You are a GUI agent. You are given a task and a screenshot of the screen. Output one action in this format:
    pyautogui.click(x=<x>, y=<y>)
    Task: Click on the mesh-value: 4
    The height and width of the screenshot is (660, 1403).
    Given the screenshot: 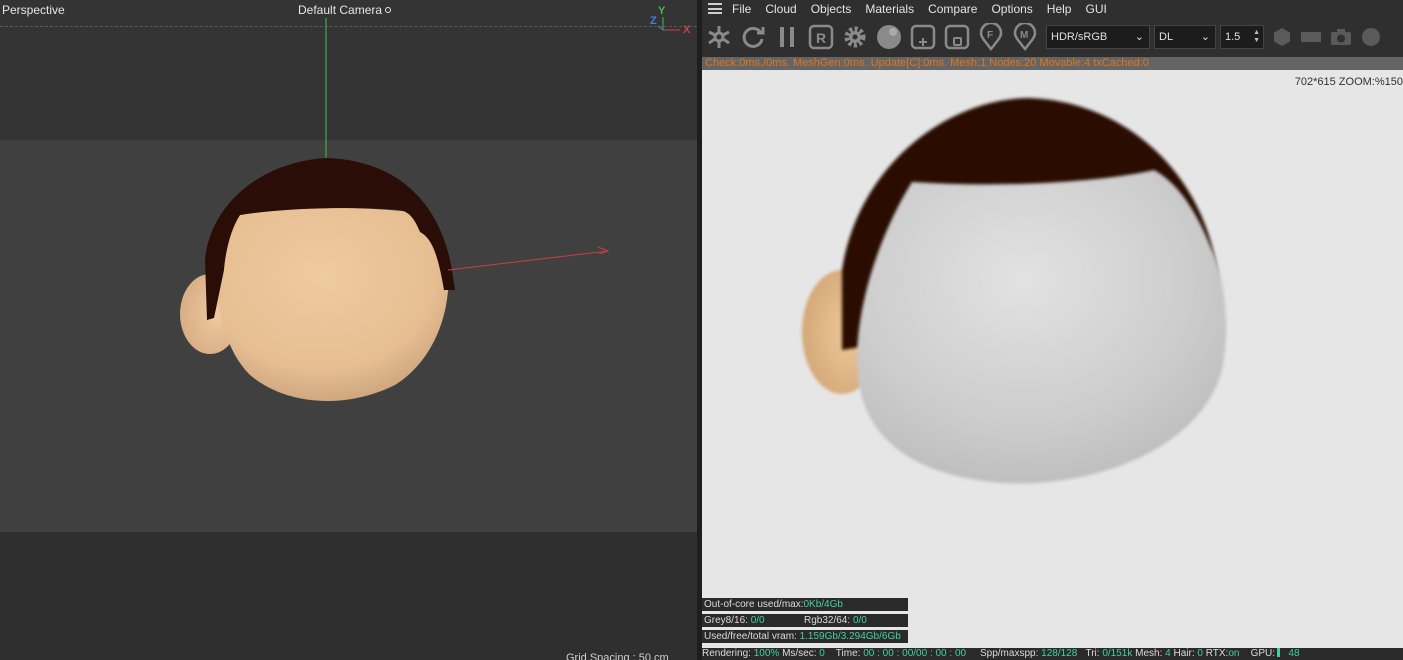 What is the action you would take?
    pyautogui.click(x=1168, y=653)
    